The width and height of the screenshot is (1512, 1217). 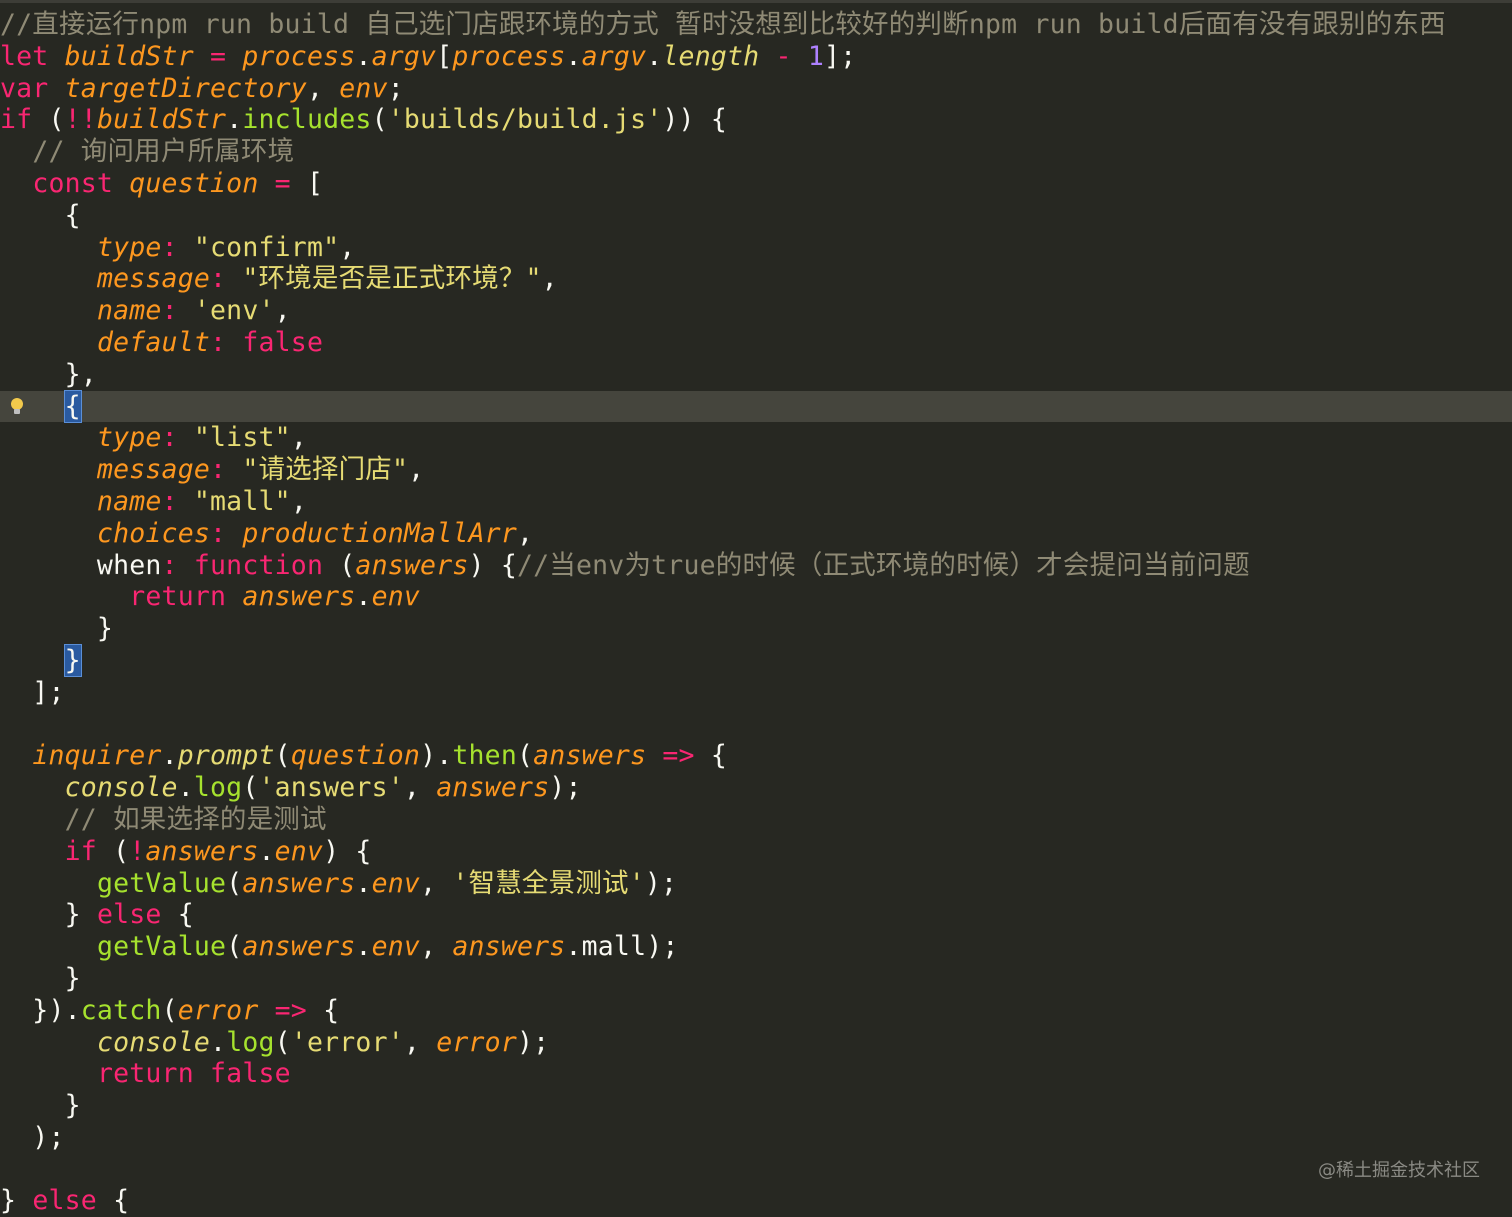 I want to click on code-line: getValue(answers.env, answers.mall);, so click(x=756, y=947).